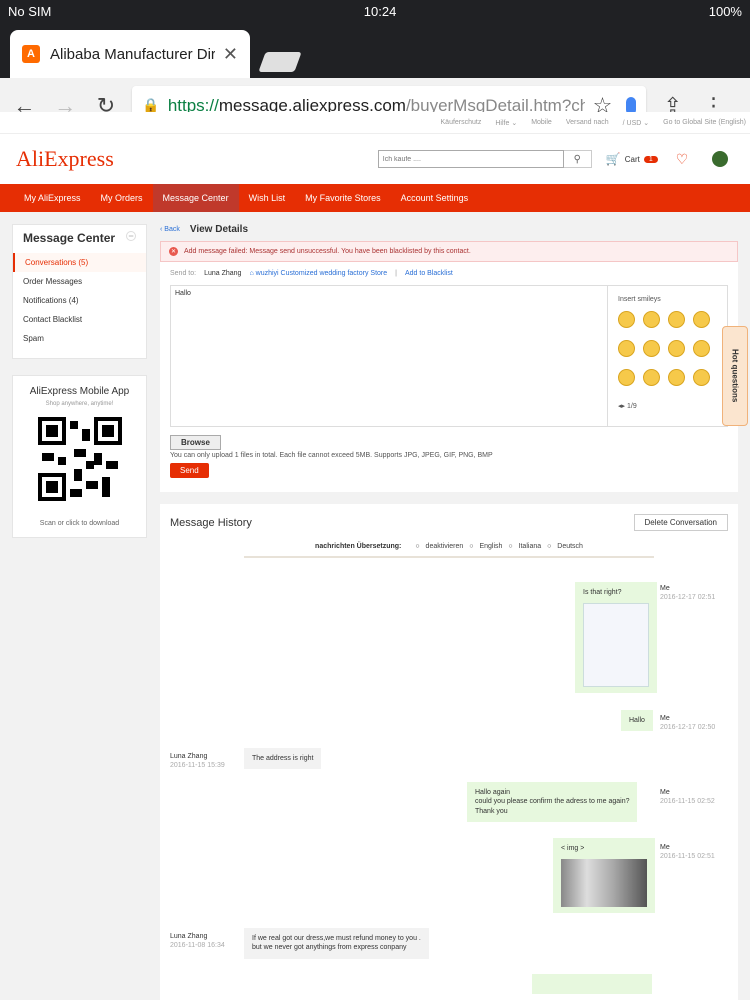  I want to click on nav-my-orders: My Orders, so click(122, 198).